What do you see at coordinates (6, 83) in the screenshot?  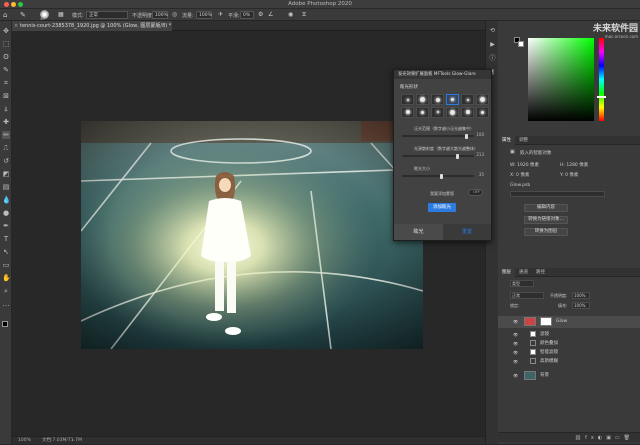 I see `crop-icon: ⌗` at bounding box center [6, 83].